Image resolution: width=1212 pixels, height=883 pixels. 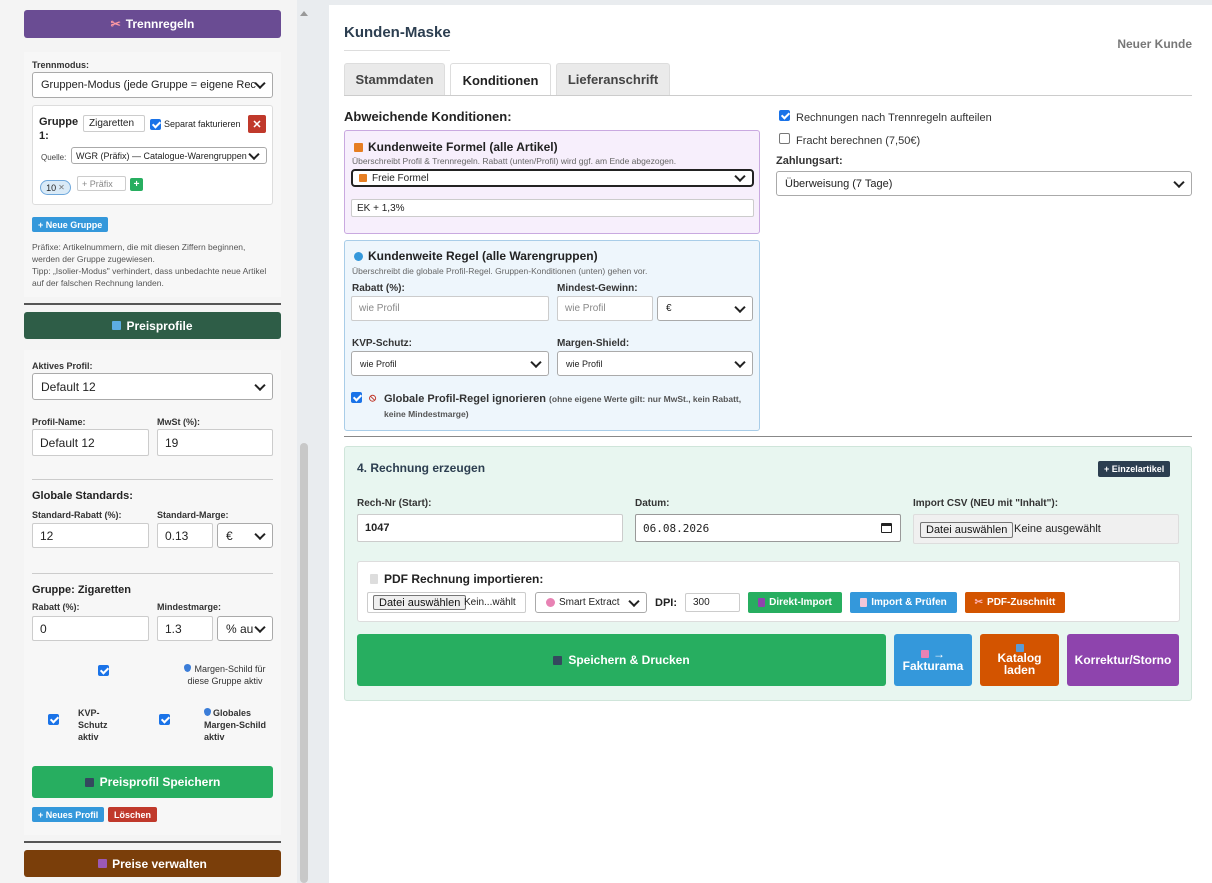 What do you see at coordinates (967, 530) in the screenshot?
I see `csv-file-button: Datei auswählen` at bounding box center [967, 530].